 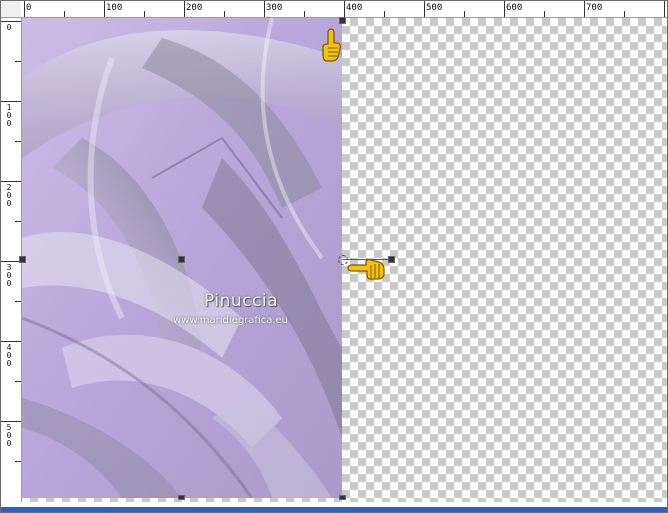 I want to click on ruler-label-200: 200, so click(x=194, y=8).